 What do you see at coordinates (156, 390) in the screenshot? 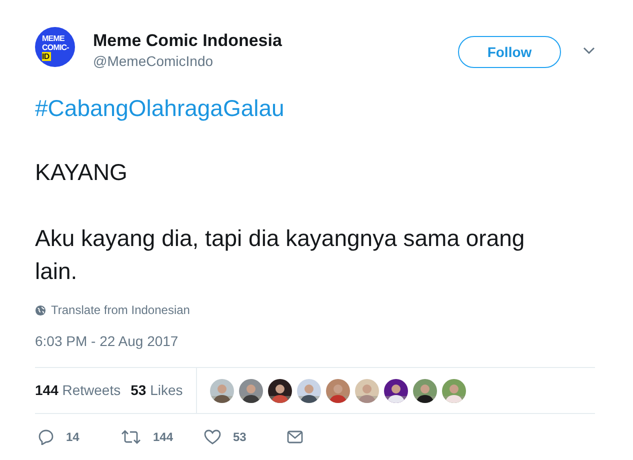
I see `stat-link: 53 Likes` at bounding box center [156, 390].